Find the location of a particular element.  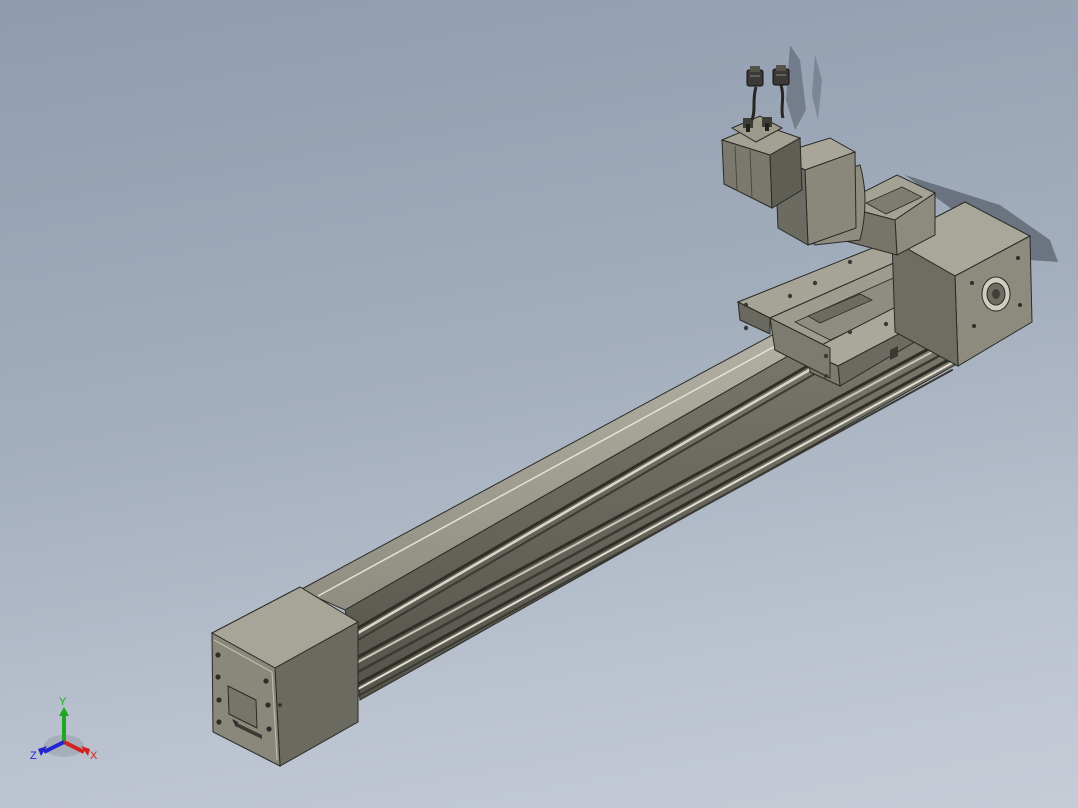

triad-z-label: Z is located at coordinates (33, 756).